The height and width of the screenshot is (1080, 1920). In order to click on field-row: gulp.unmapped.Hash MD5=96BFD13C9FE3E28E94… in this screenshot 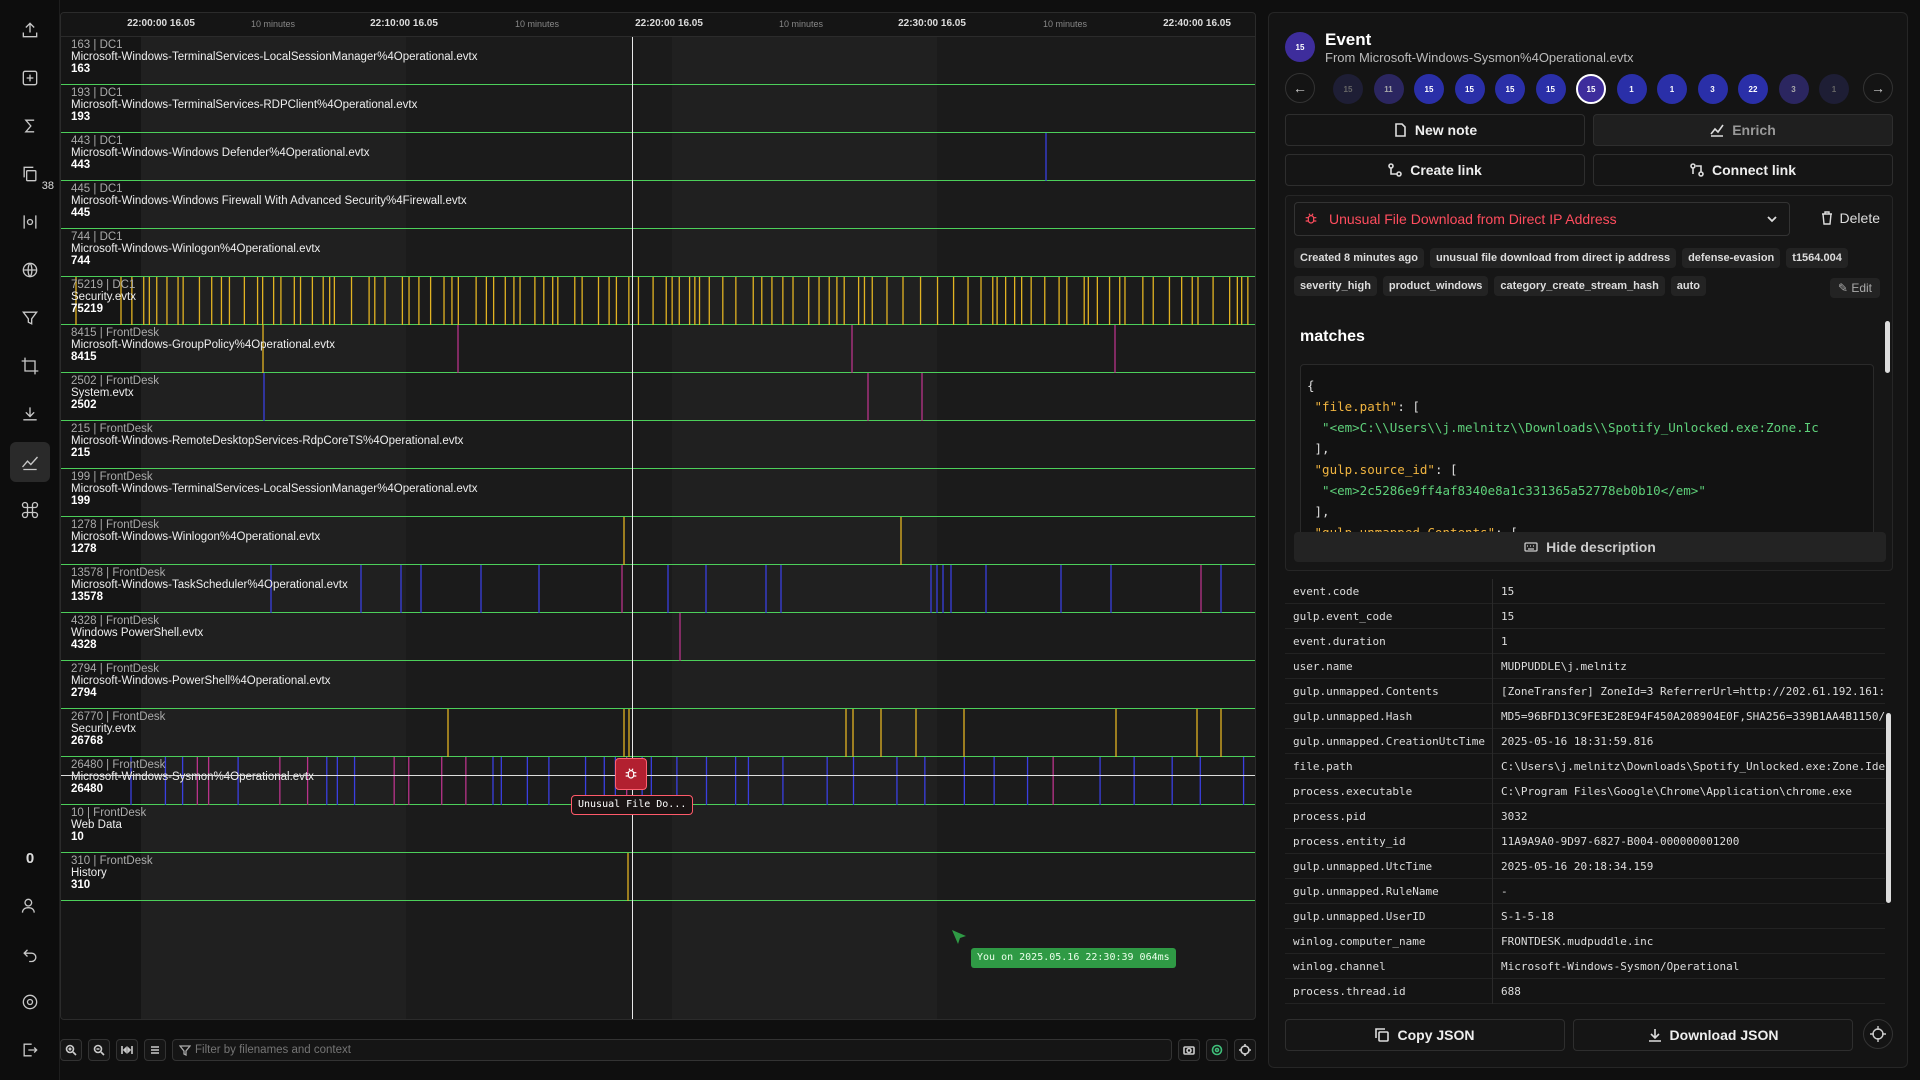, I will do `click(1585, 716)`.